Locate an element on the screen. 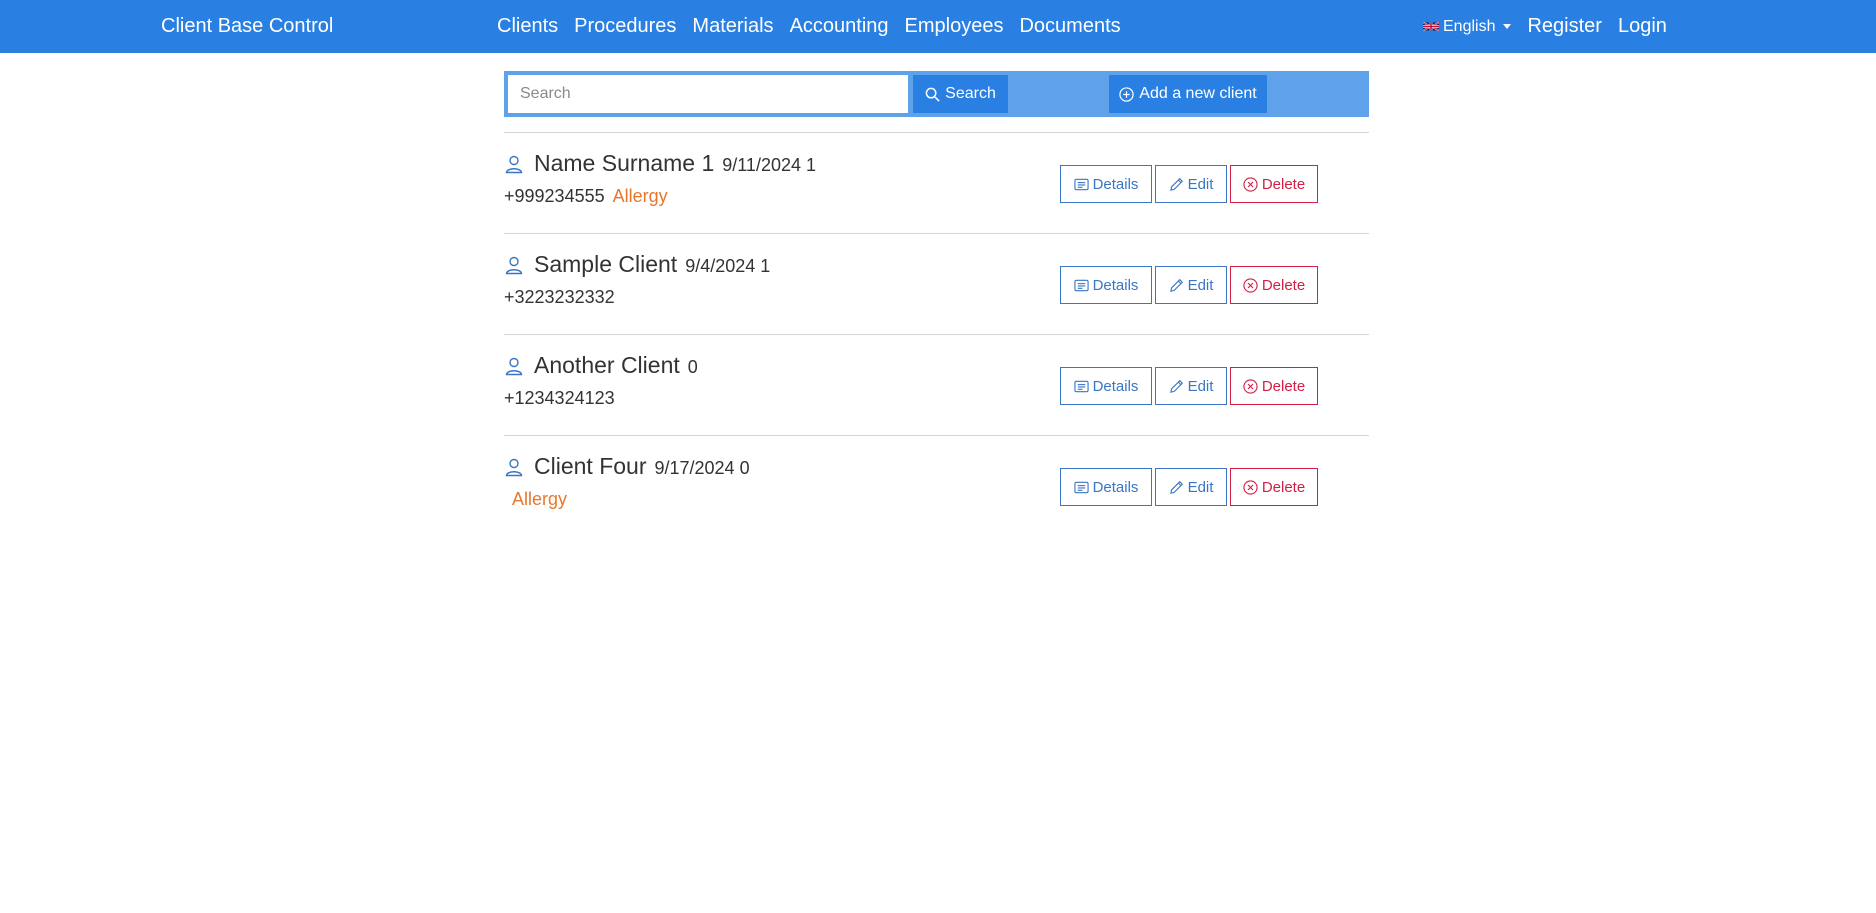 This screenshot has height=913, width=1876. nav-accounting: Accounting is located at coordinates (839, 26).